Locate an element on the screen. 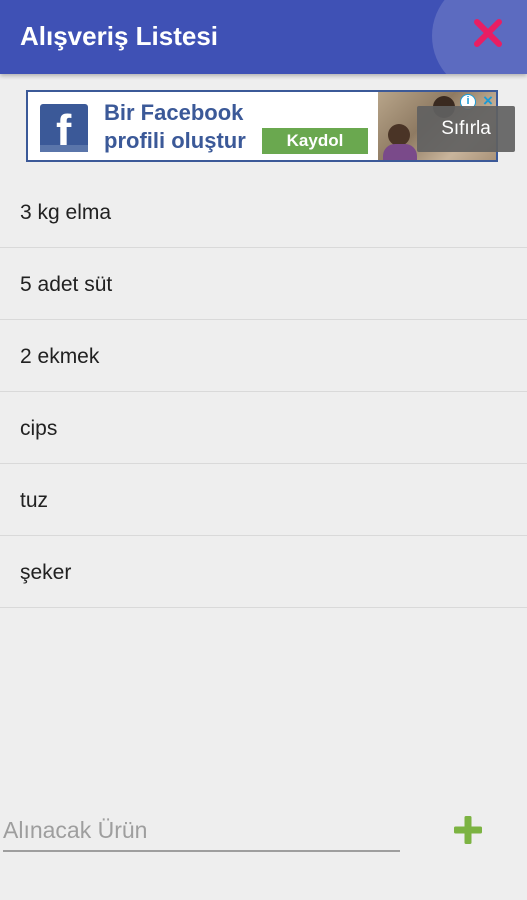 The height and width of the screenshot is (900, 527). list-item: tuz is located at coordinates (263, 500).